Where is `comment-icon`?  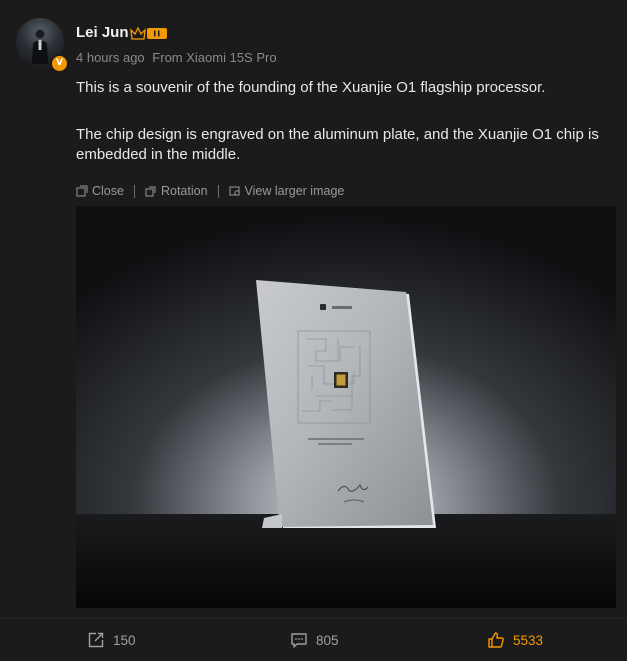 comment-icon is located at coordinates (299, 640).